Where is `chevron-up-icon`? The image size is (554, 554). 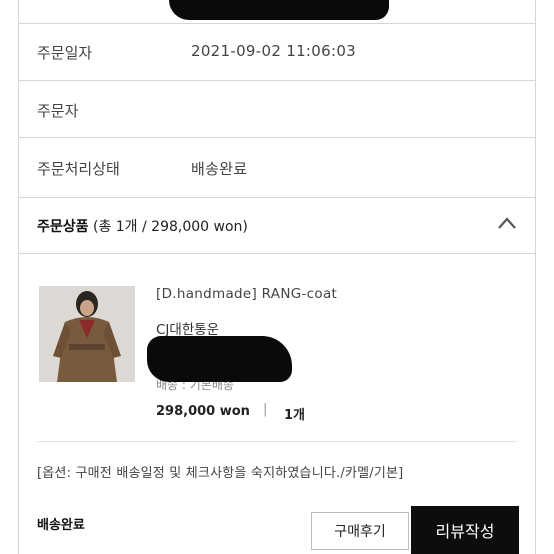
chevron-up-icon is located at coordinates (507, 223).